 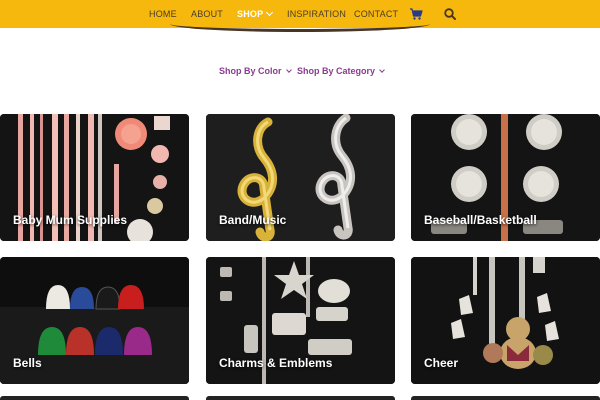 I want to click on card-label: Band/Music, so click(x=253, y=220).